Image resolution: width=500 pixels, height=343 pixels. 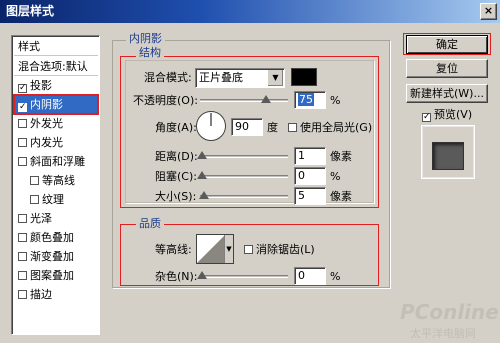 What do you see at coordinates (173, 249) in the screenshot?
I see `contour-label: 等高线:` at bounding box center [173, 249].